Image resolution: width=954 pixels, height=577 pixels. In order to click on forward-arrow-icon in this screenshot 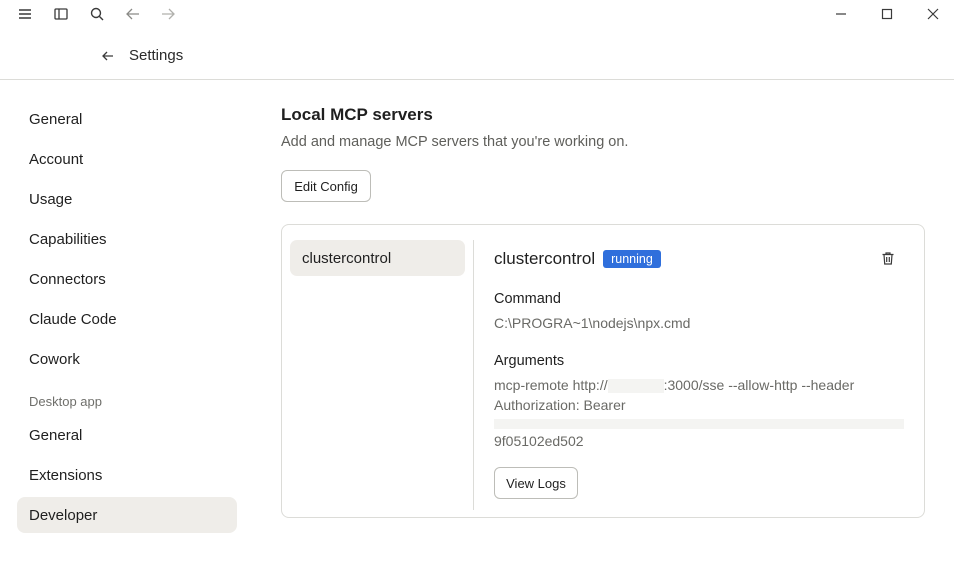, I will do `click(168, 14)`.